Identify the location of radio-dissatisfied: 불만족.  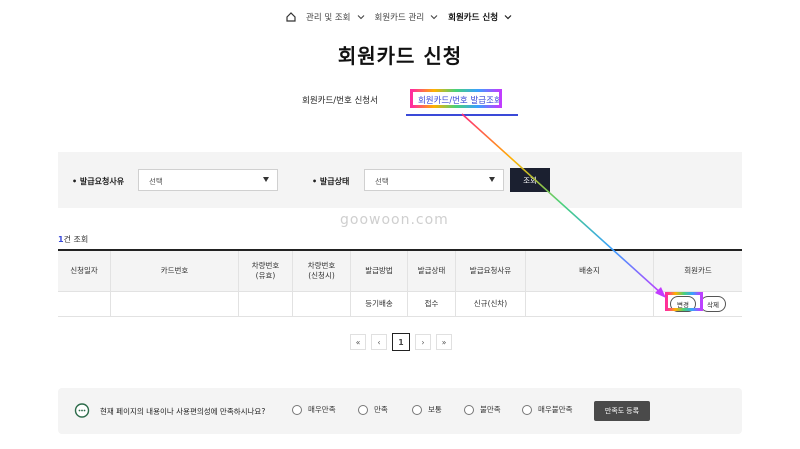
(482, 409).